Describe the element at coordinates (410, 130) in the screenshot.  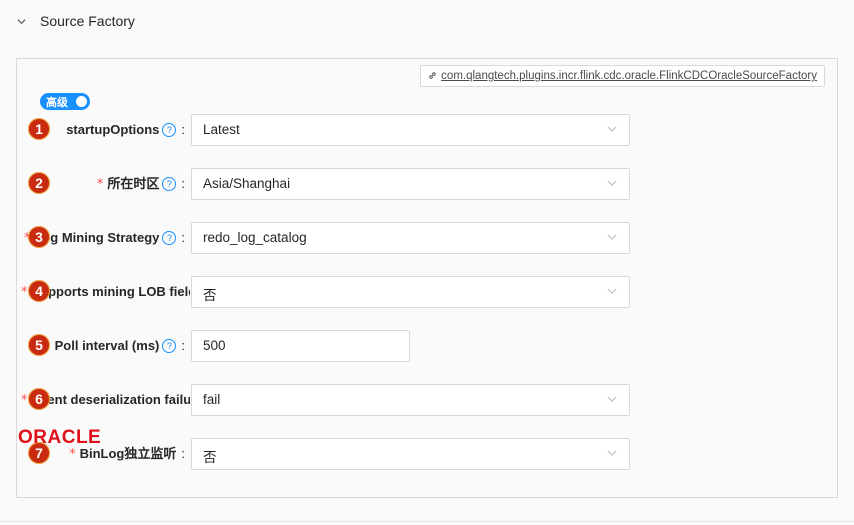
I see `startup-options-select: Latest` at that location.